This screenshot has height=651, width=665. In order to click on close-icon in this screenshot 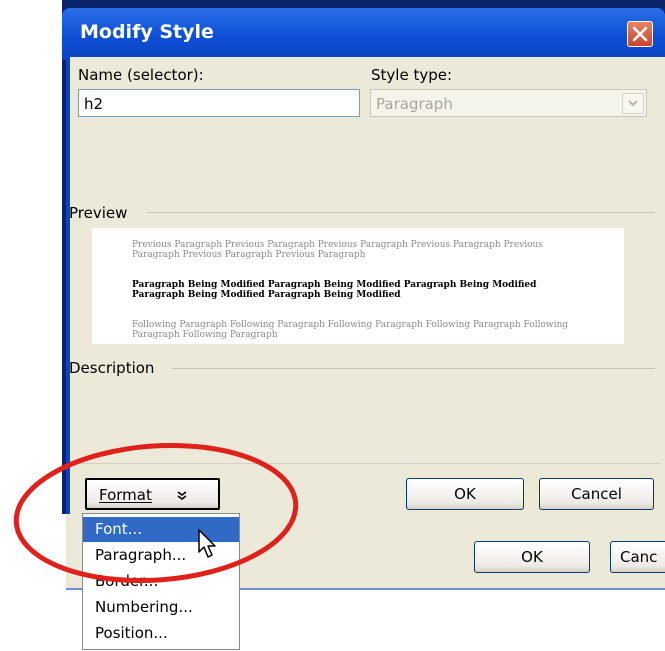, I will do `click(640, 34)`.